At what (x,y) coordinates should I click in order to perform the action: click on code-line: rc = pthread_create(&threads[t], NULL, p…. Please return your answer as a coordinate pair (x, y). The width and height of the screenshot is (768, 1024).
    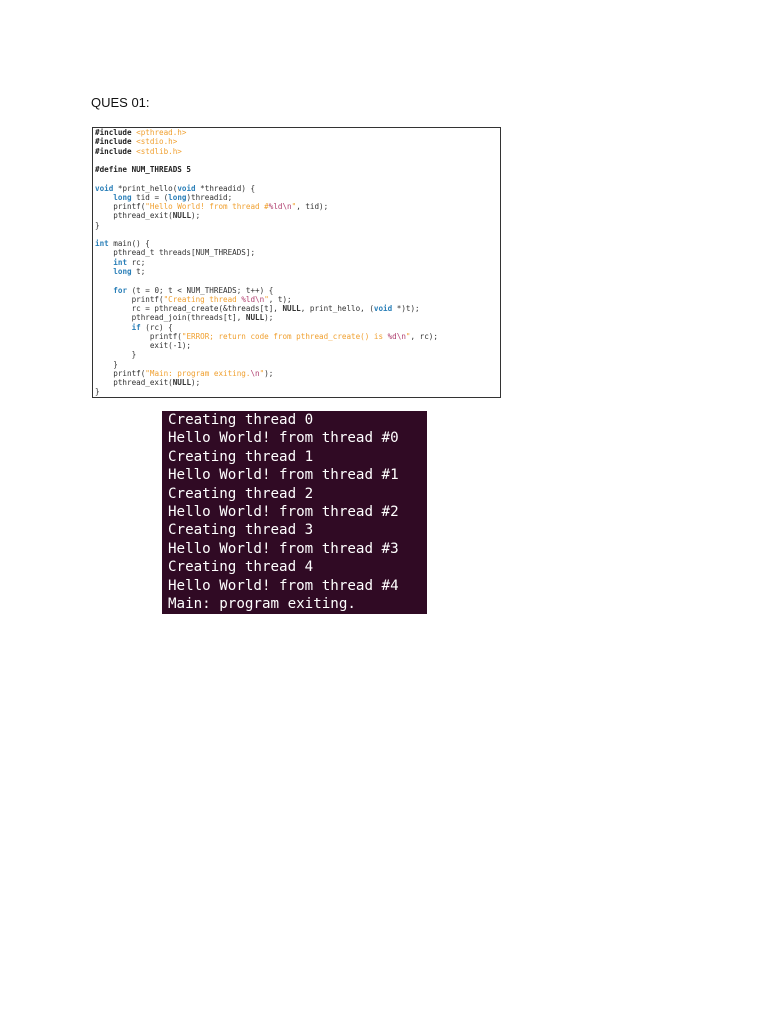
    Looking at the image, I should click on (297, 308).